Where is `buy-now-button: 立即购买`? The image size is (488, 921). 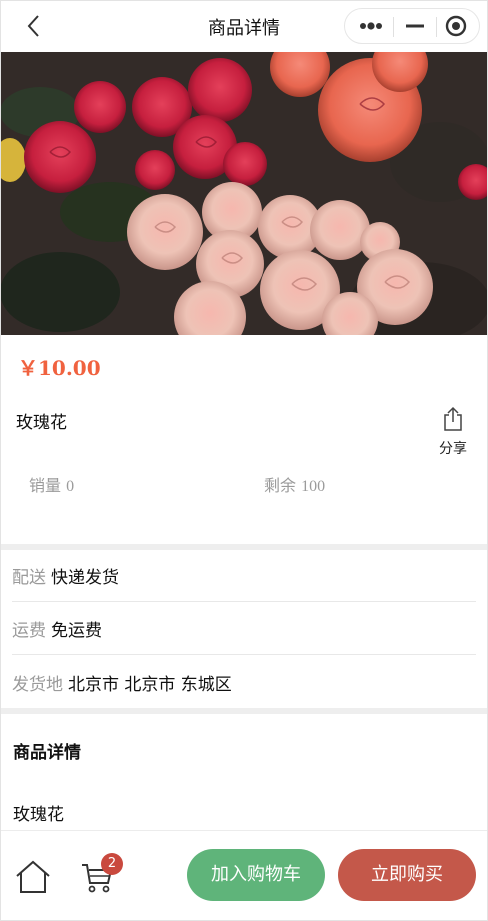
buy-now-button: 立即购买 is located at coordinates (407, 875).